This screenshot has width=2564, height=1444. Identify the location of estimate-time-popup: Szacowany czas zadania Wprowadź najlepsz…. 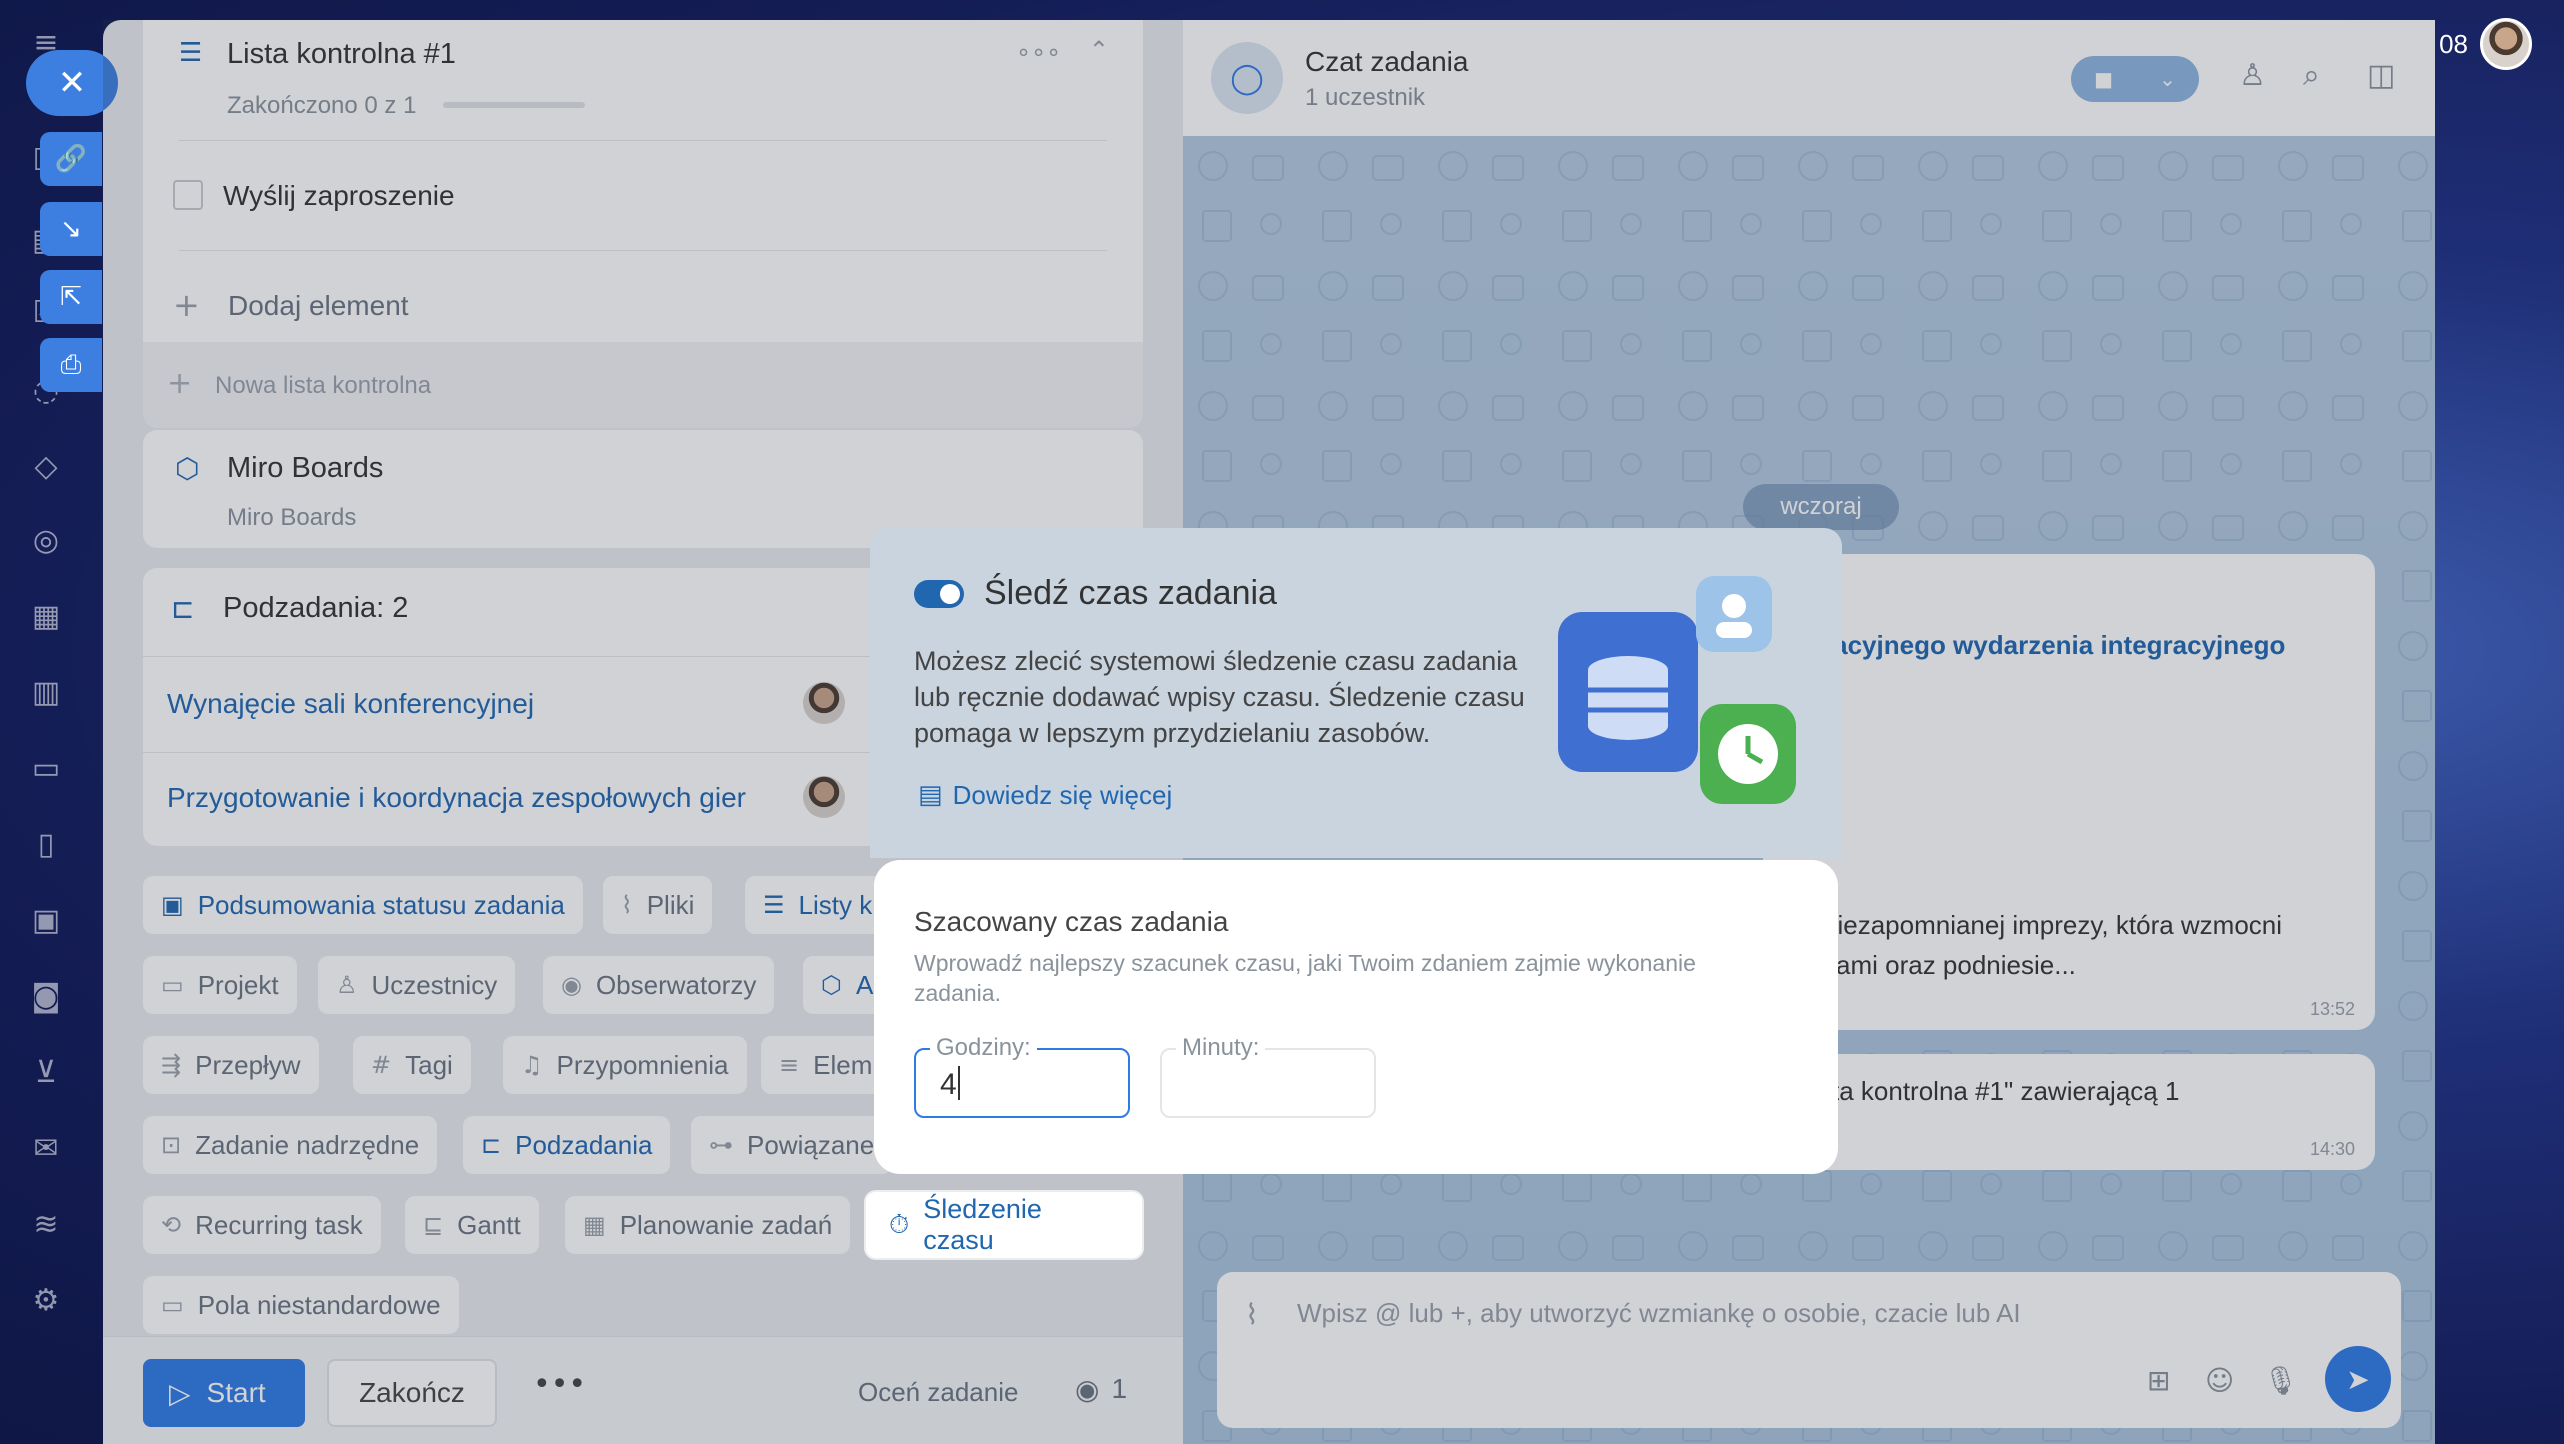
(1356, 1017).